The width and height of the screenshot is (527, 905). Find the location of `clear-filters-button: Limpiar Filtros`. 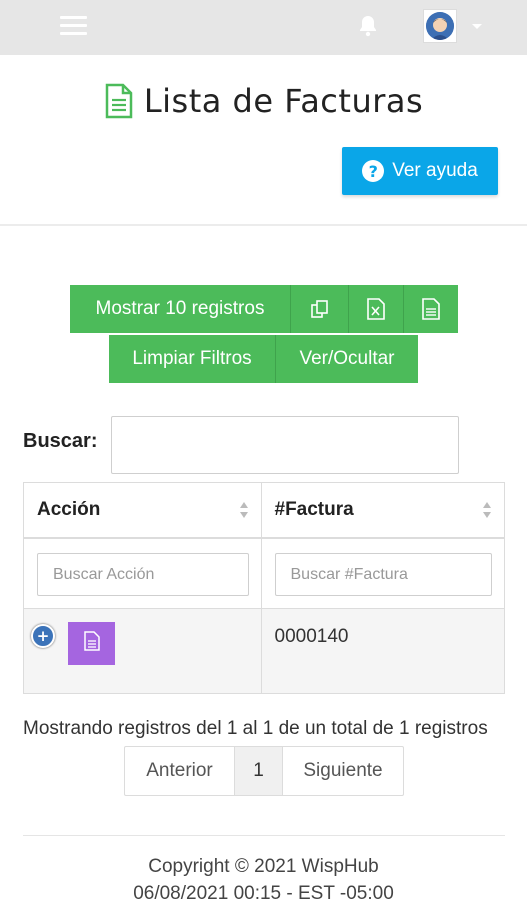

clear-filters-button: Limpiar Filtros is located at coordinates (192, 359).